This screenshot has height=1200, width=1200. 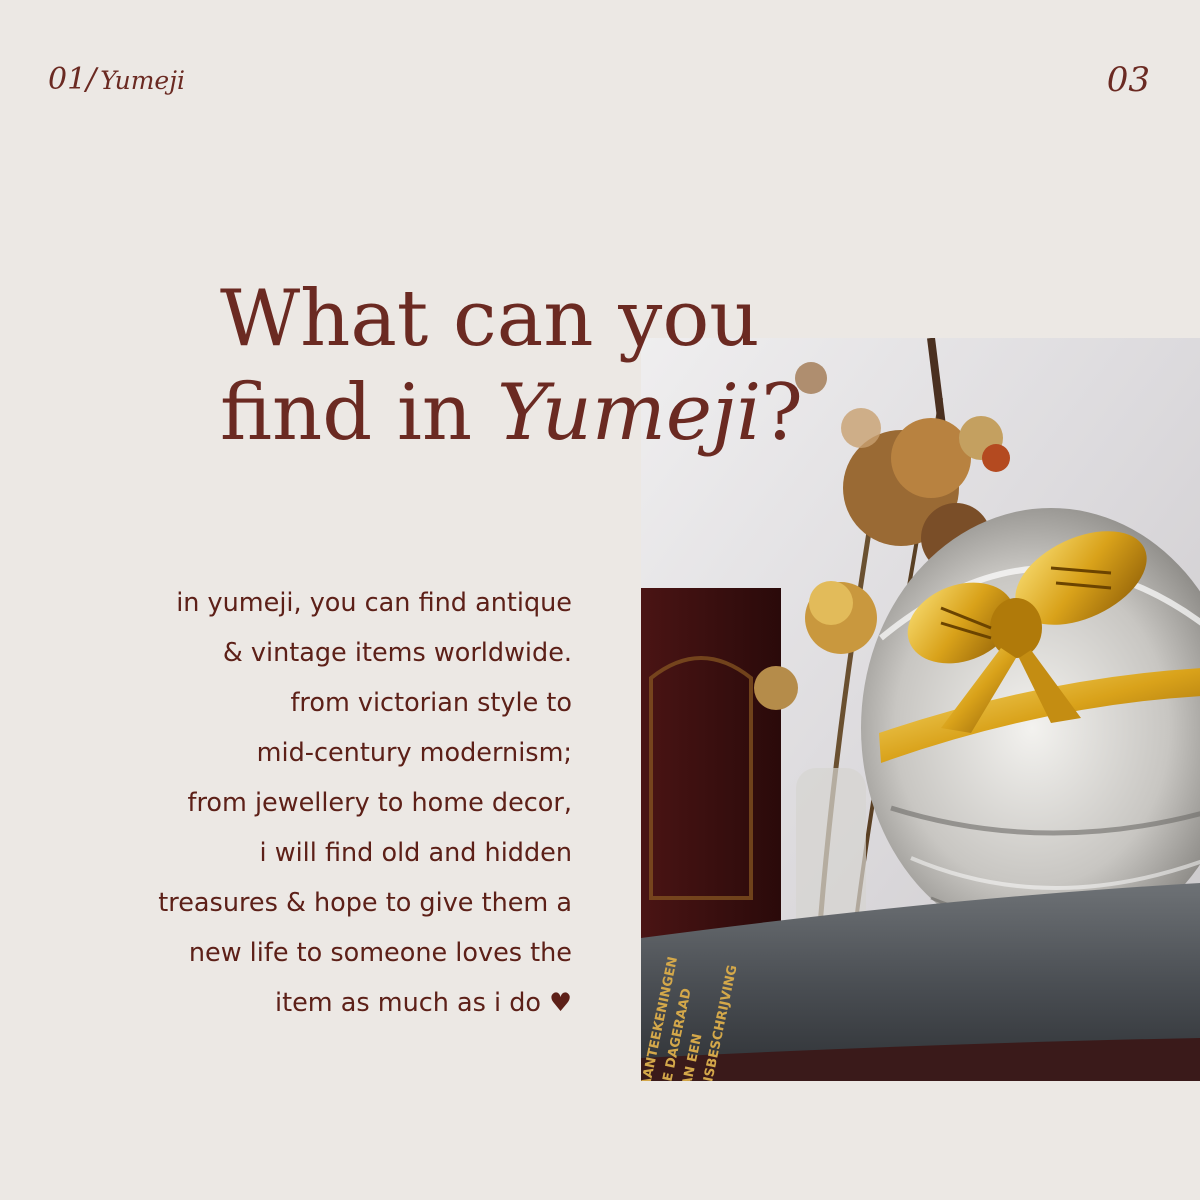 I want to click on page-number: 03, so click(x=1128, y=80).